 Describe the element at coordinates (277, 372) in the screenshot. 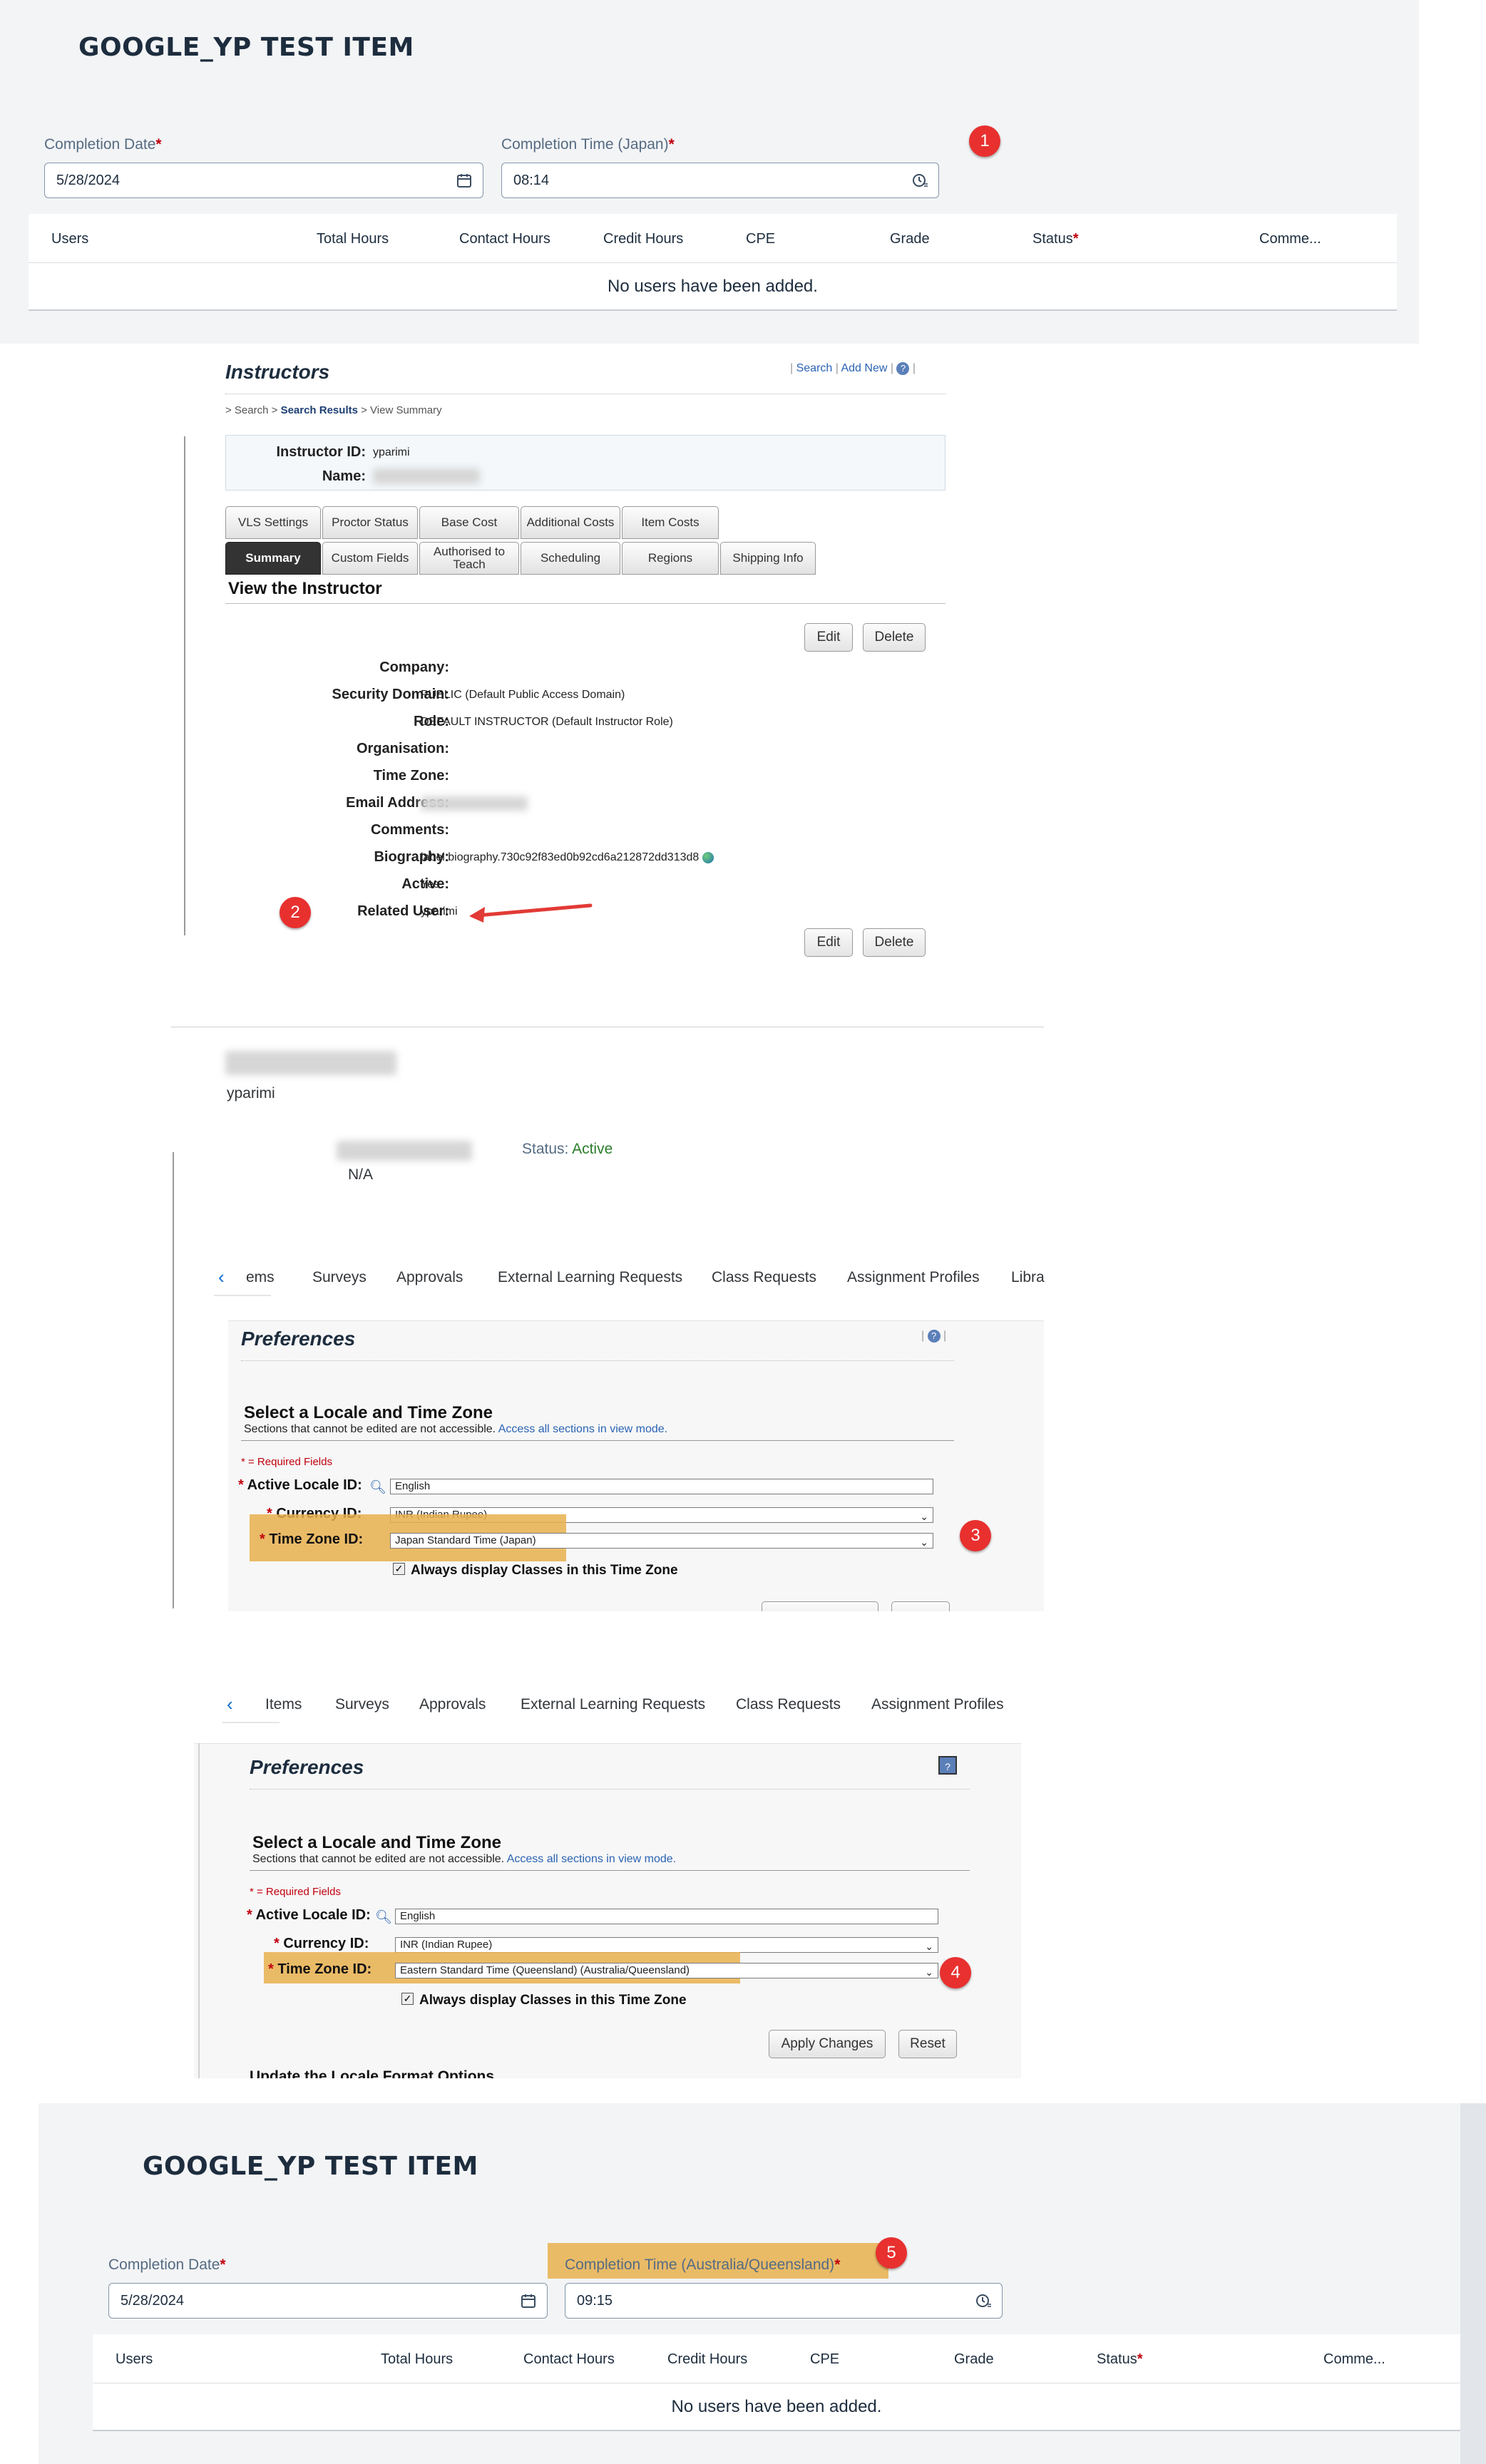

I see `instructors-title: Instructors` at that location.